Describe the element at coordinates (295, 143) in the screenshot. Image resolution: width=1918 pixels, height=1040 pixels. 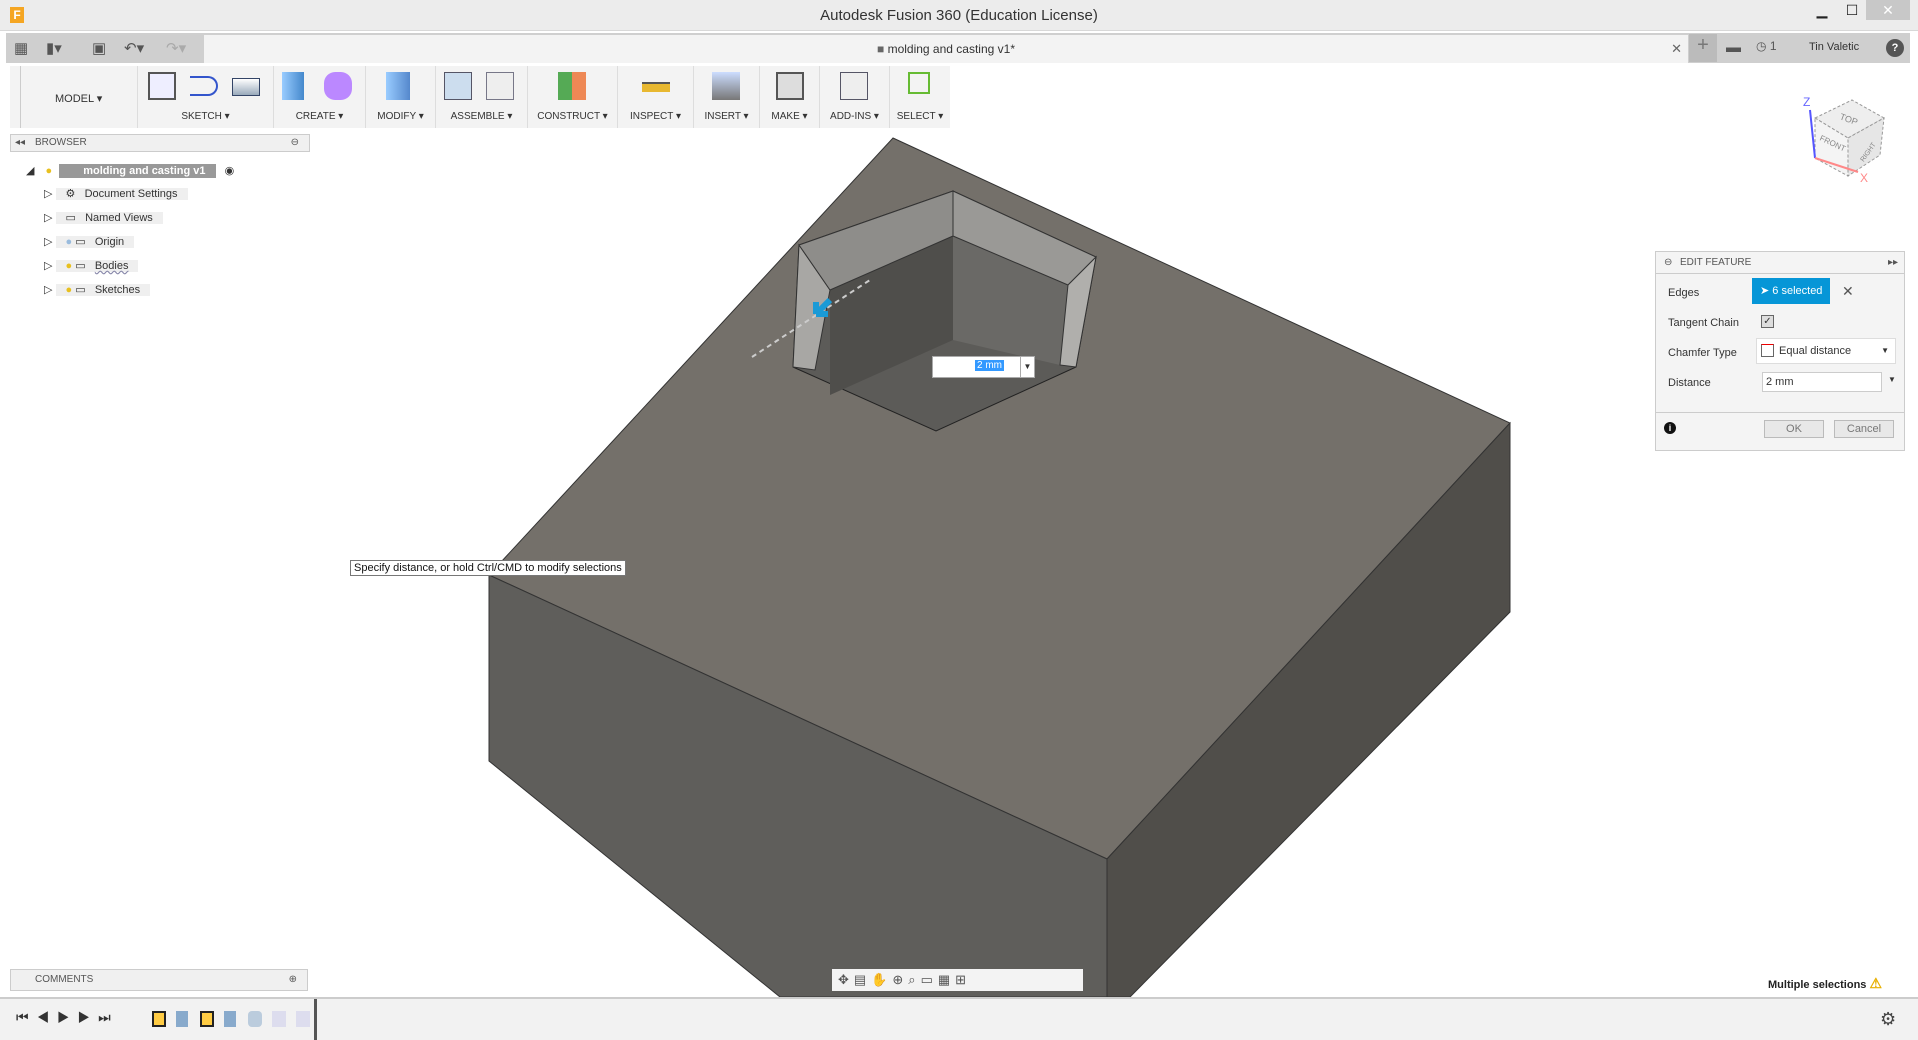
I see `browser-pin-icon: ⊖` at that location.